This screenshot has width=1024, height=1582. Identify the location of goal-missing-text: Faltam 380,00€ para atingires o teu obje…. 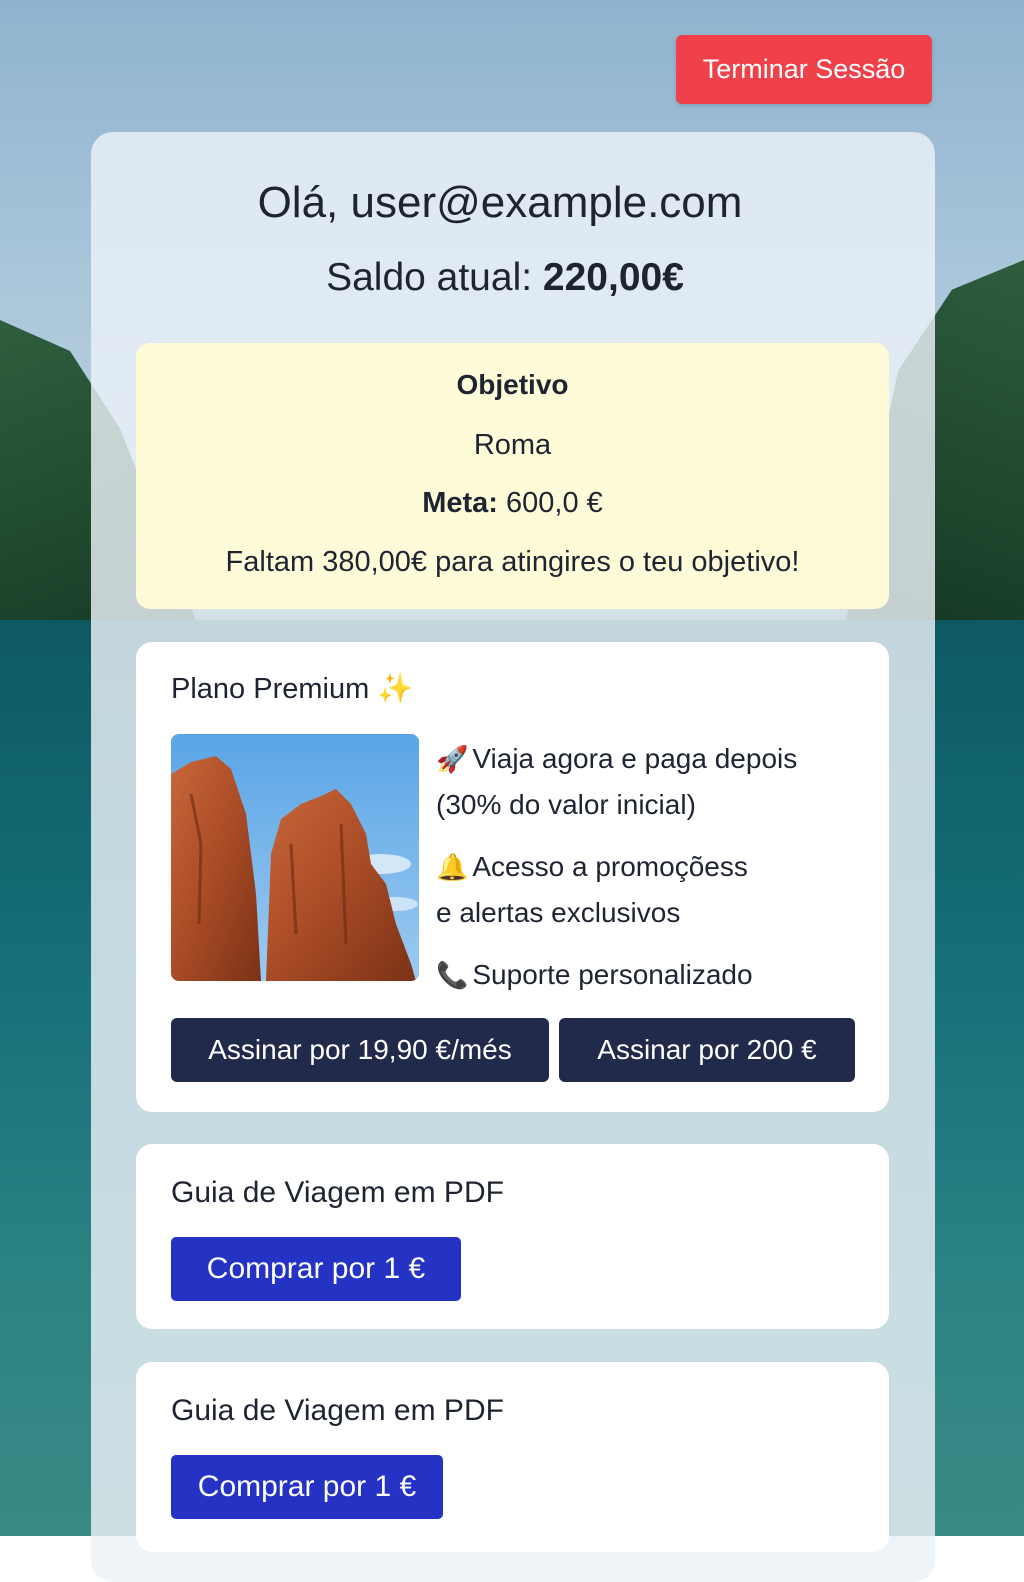
(512, 562).